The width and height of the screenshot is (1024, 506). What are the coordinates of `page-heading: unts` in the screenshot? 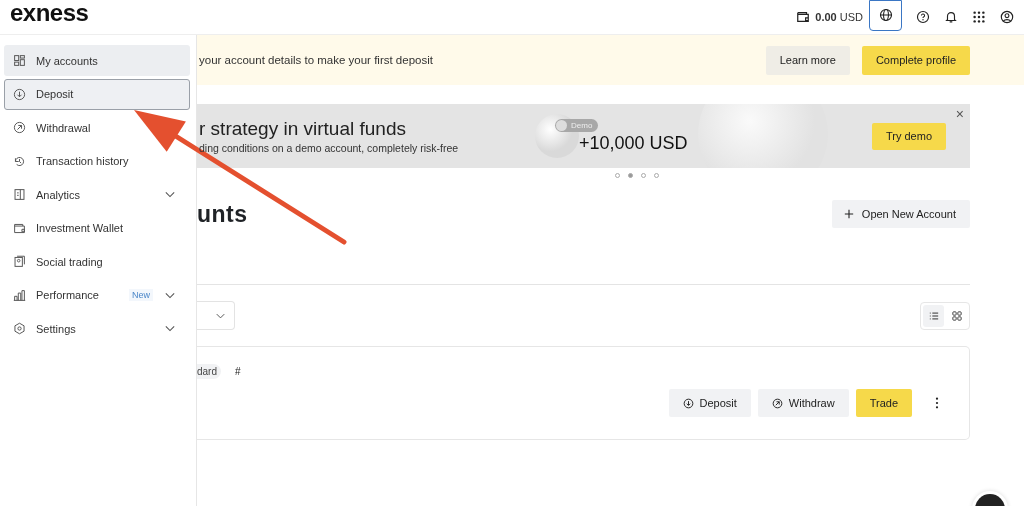 It's located at (222, 214).